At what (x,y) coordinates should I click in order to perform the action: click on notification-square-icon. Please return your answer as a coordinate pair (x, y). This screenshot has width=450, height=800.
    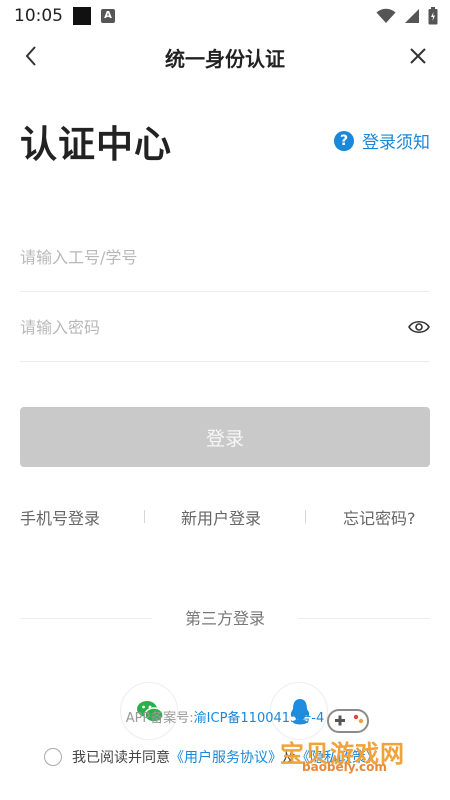
    Looking at the image, I should click on (82, 16).